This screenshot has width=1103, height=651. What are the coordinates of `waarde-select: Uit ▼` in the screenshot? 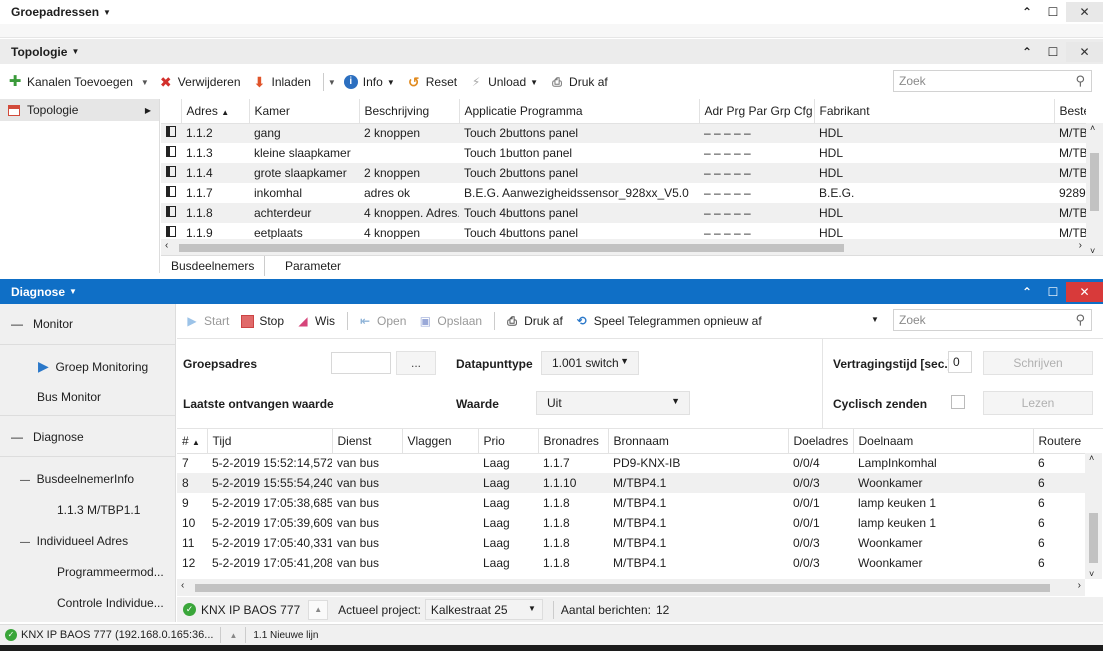 It's located at (613, 403).